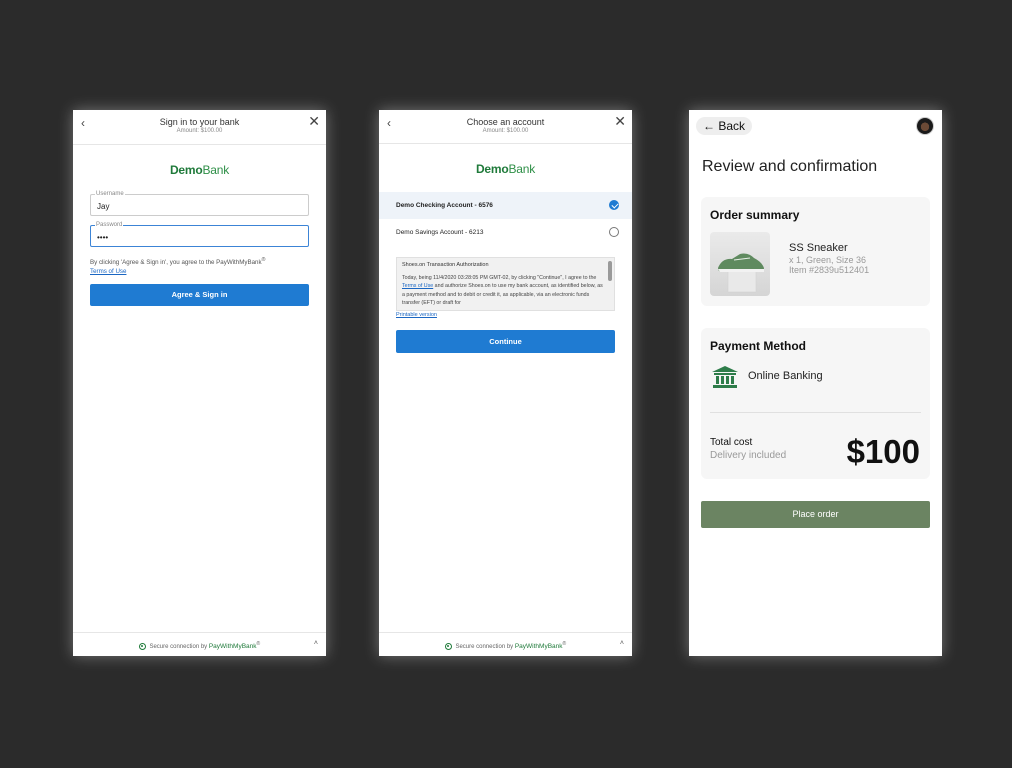 The height and width of the screenshot is (768, 1012). I want to click on signin-amount: Amount: $100.00, so click(199, 131).